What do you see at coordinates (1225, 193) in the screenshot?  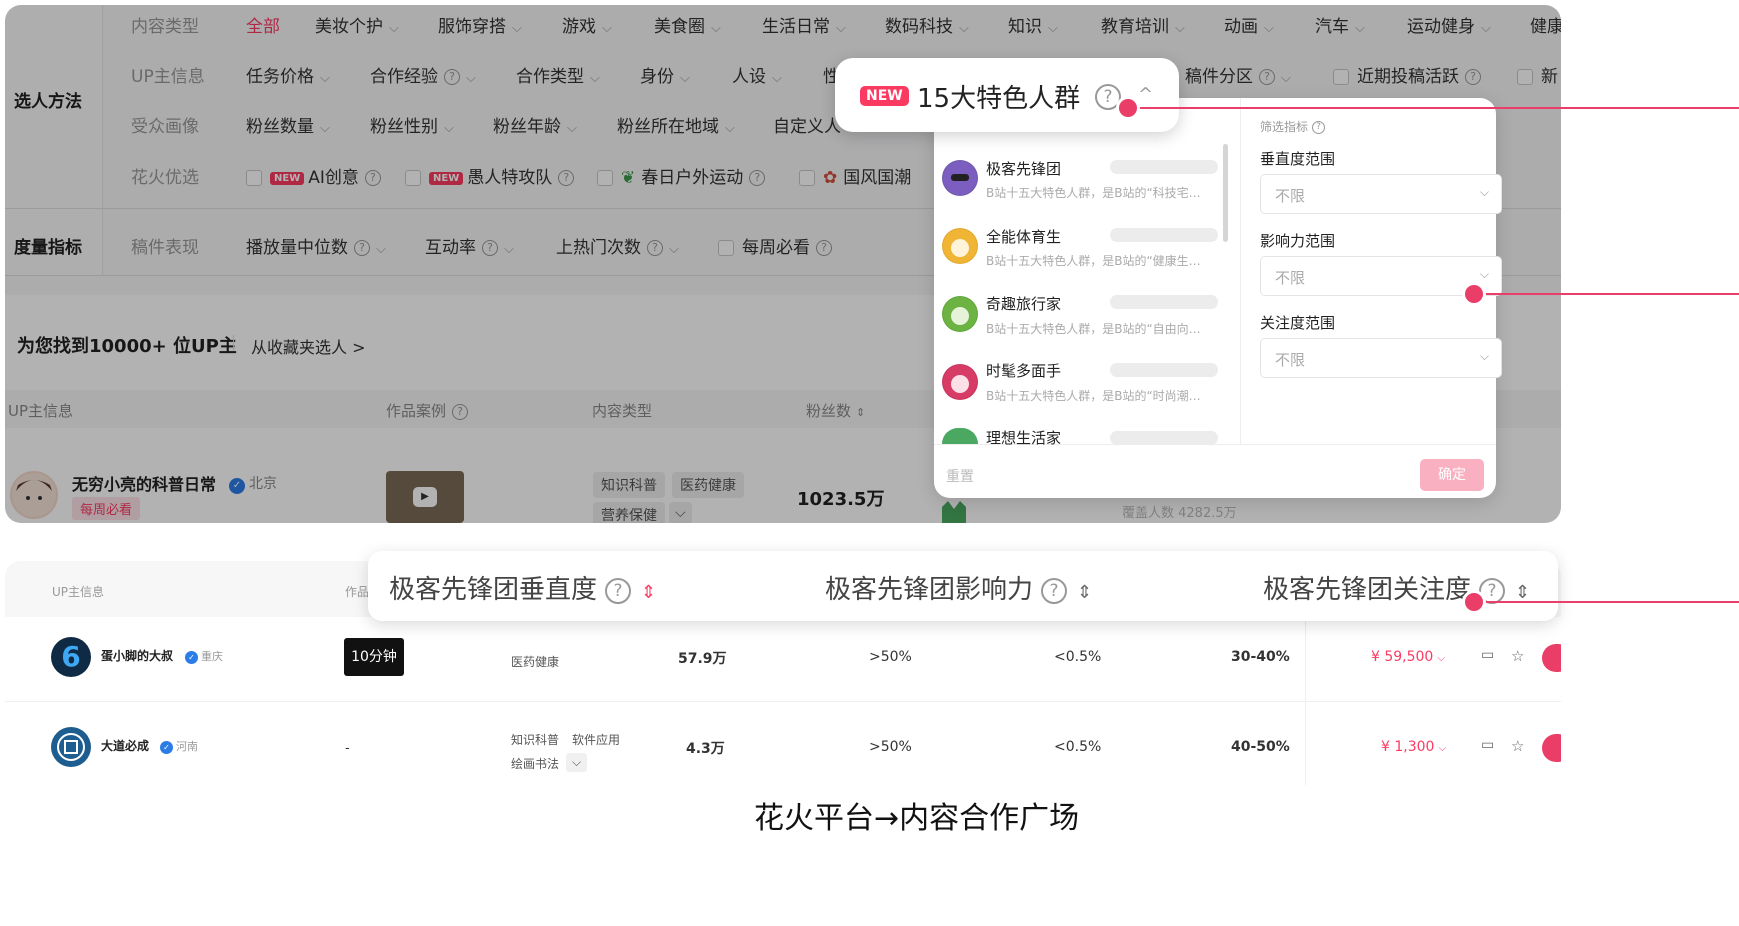 I see `scrollbar` at bounding box center [1225, 193].